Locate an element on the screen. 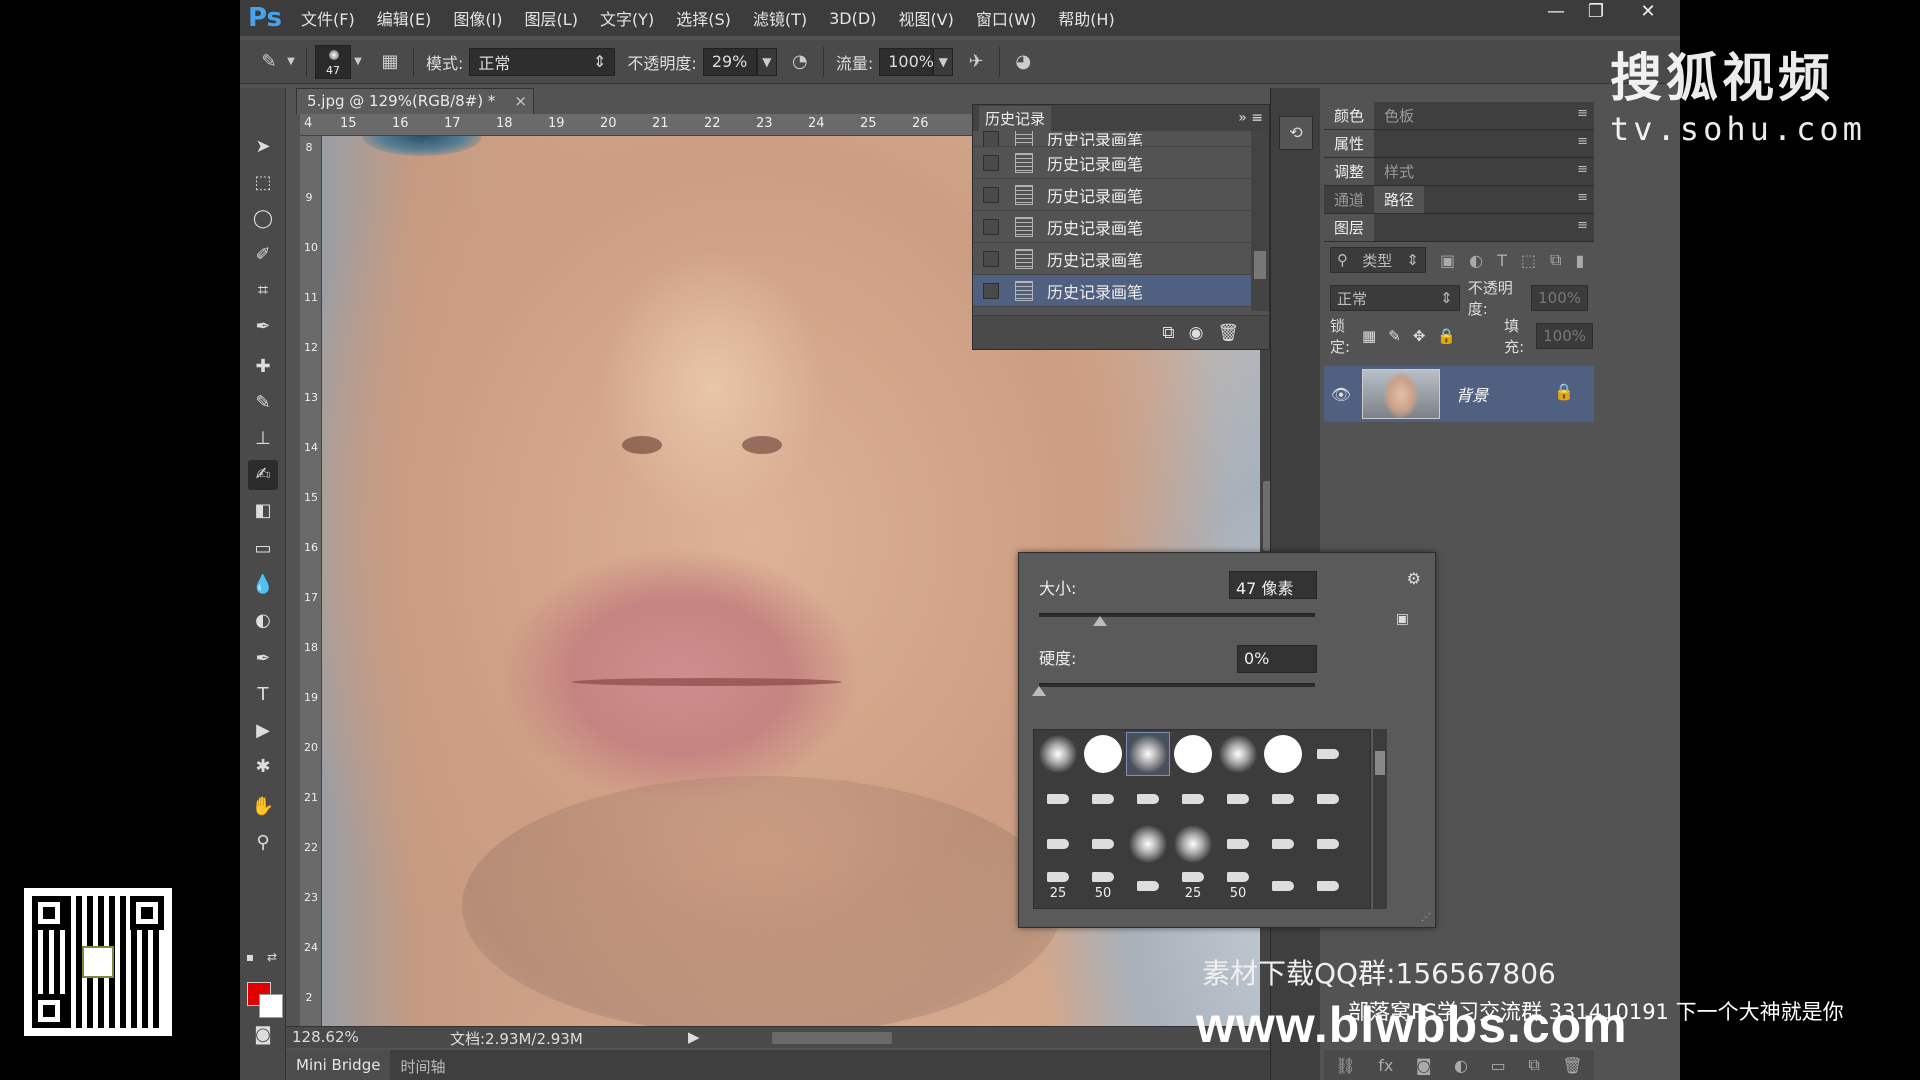 This screenshot has height=1080, width=1920. filter-type-icon: T is located at coordinates (1502, 260).